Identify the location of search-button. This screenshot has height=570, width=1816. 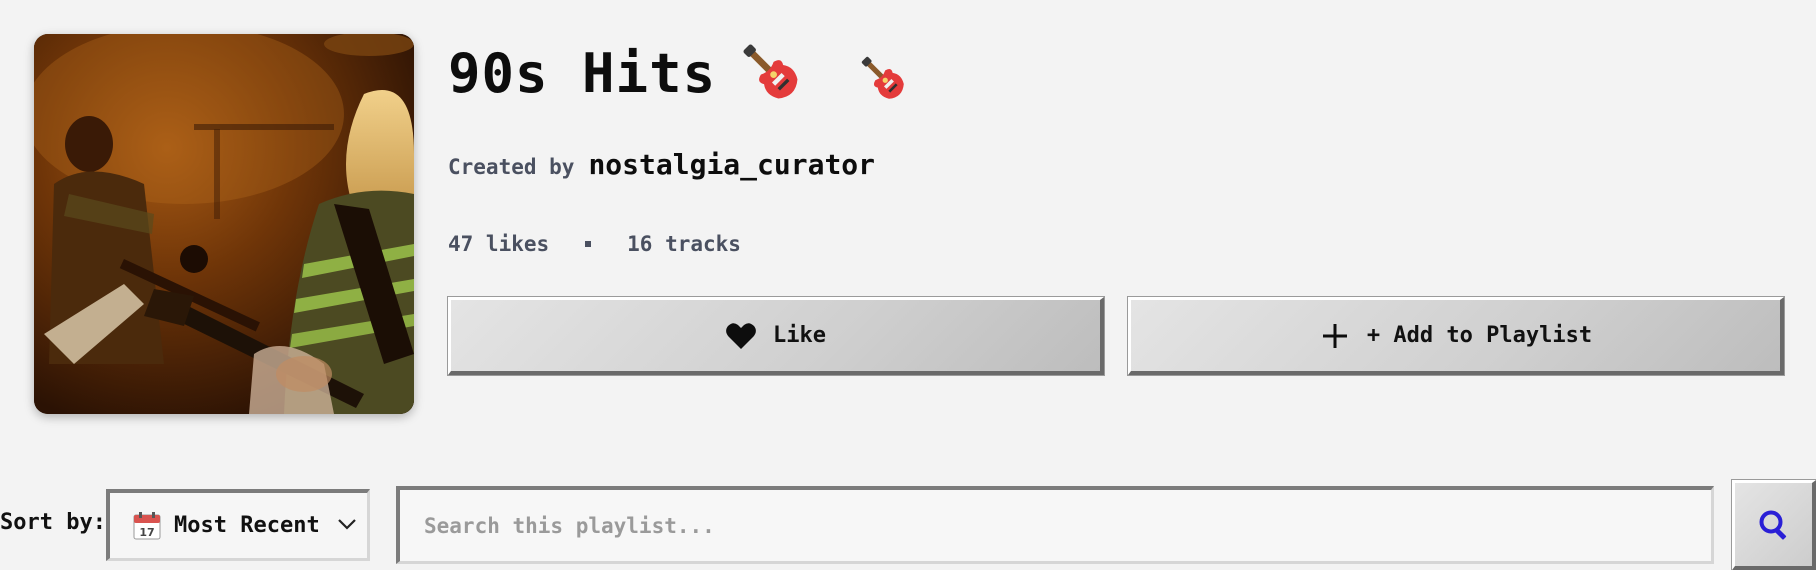
(1773, 524).